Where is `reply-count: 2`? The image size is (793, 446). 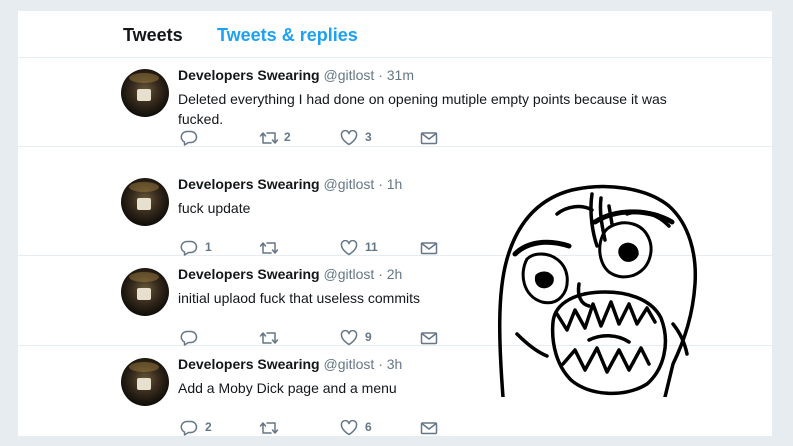
reply-count: 2 is located at coordinates (208, 427).